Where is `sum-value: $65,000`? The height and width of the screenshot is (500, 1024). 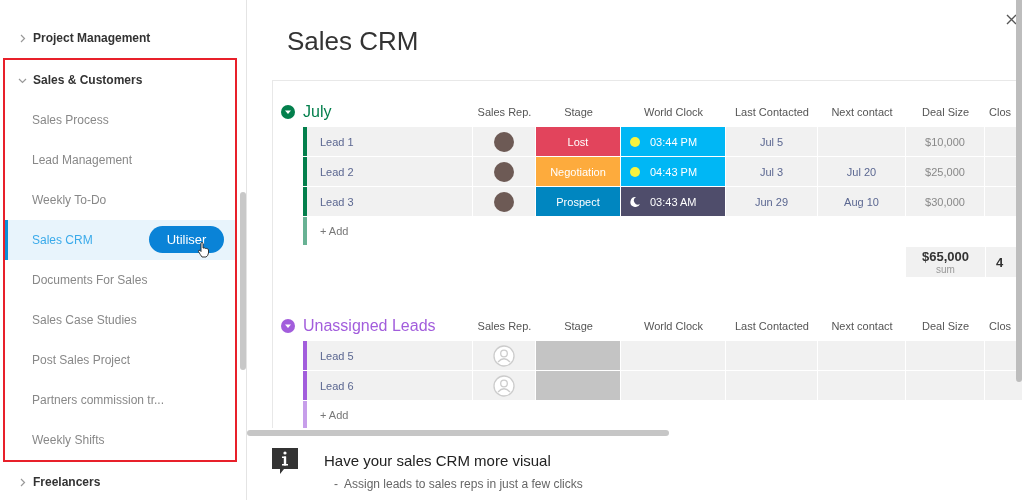 sum-value: $65,000 is located at coordinates (945, 256).